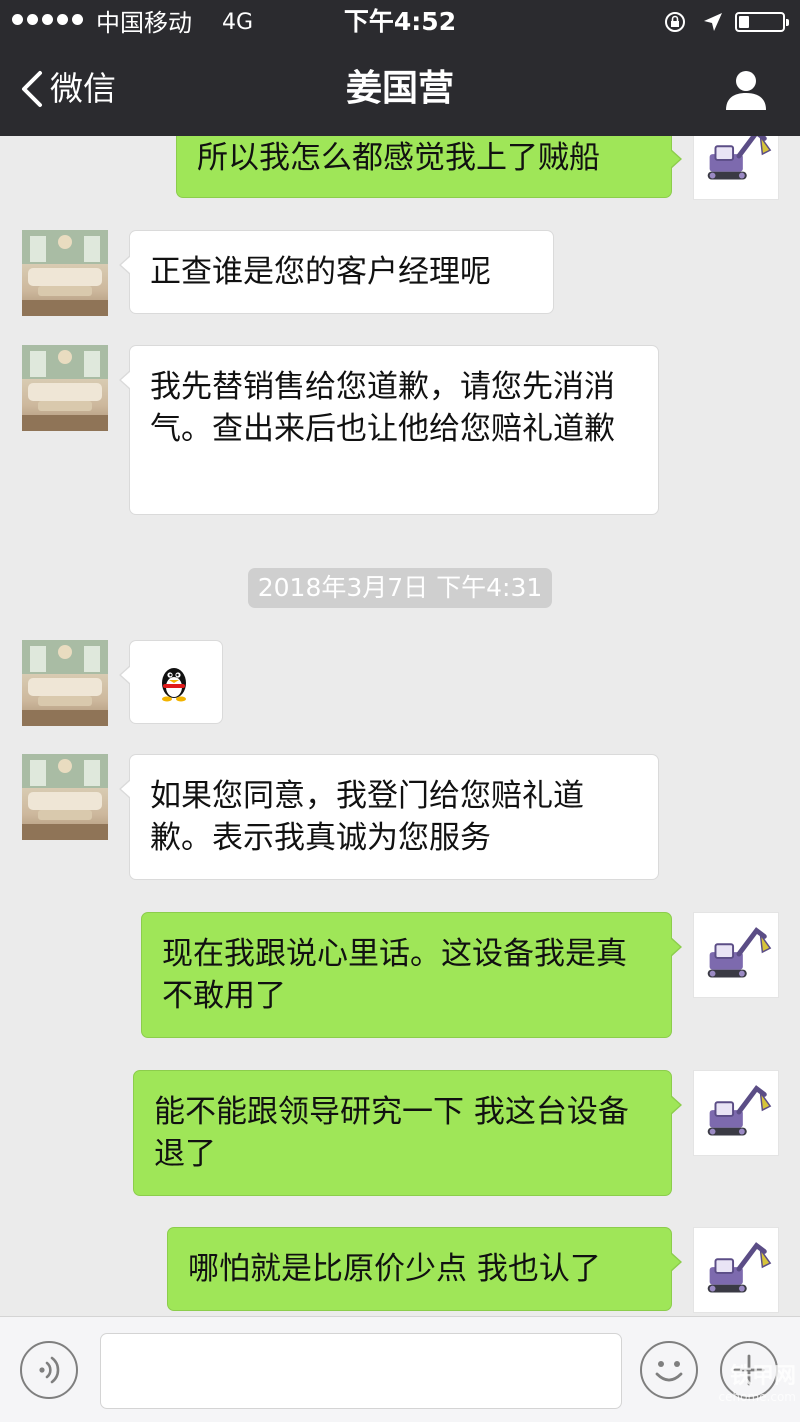 The image size is (800, 1422). Describe the element at coordinates (32, 89) in the screenshot. I see `chevron-left-icon` at that location.